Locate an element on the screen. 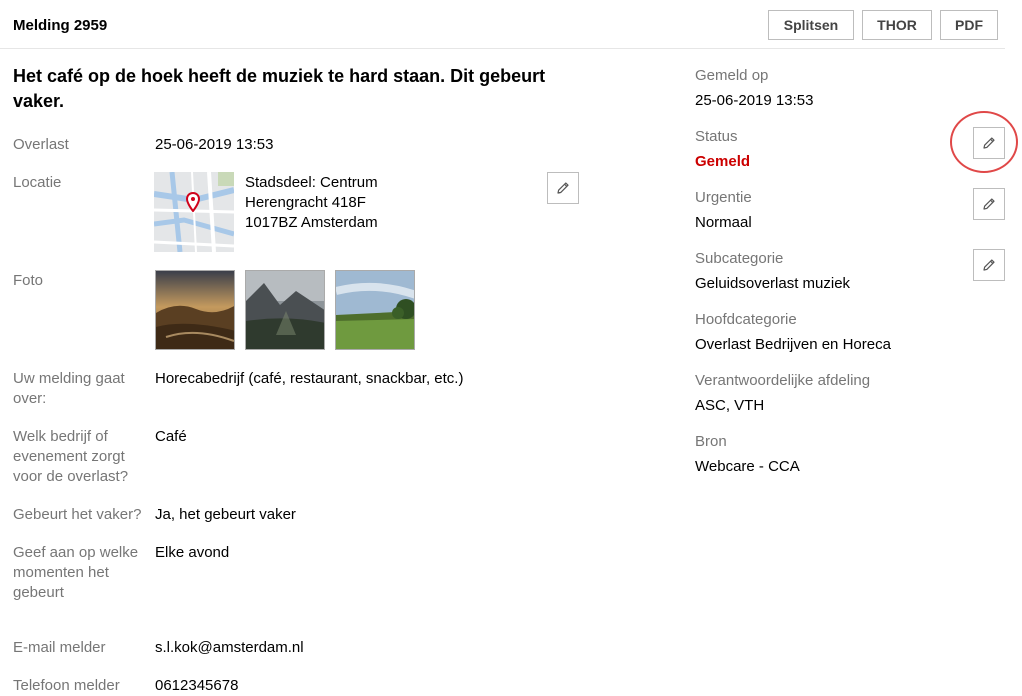  urgentie-label: Urgentie is located at coordinates (723, 197).